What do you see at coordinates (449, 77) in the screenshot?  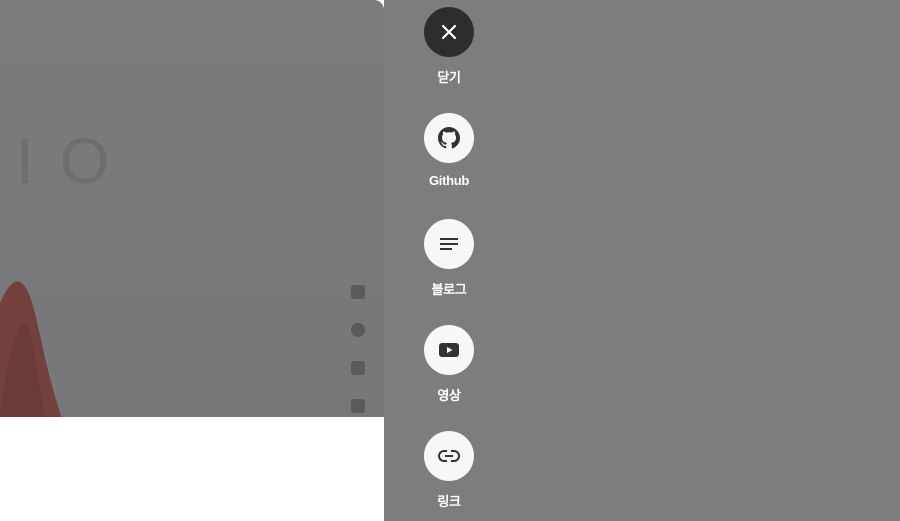 I see `close-label: 닫기` at bounding box center [449, 77].